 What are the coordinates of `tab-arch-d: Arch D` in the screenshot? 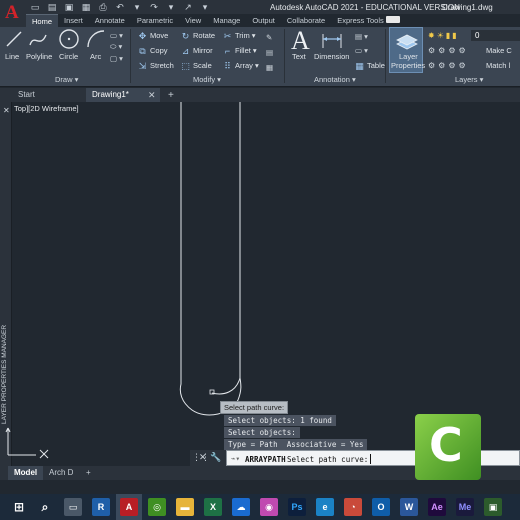 It's located at (61, 473).